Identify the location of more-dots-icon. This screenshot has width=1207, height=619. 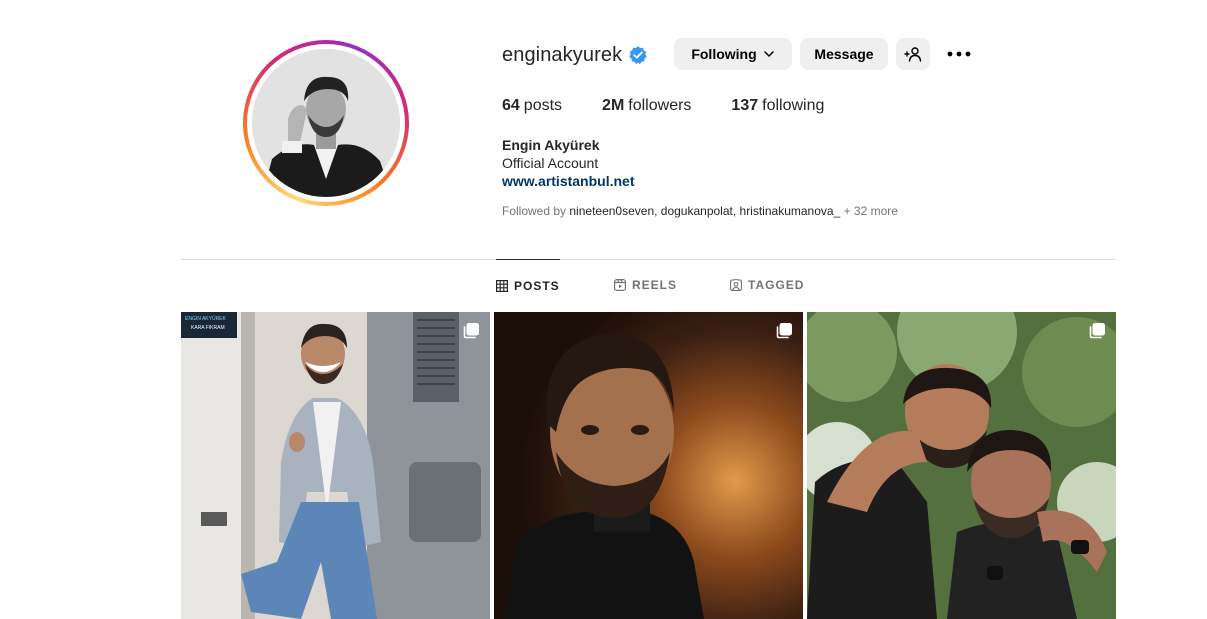
(959, 54).